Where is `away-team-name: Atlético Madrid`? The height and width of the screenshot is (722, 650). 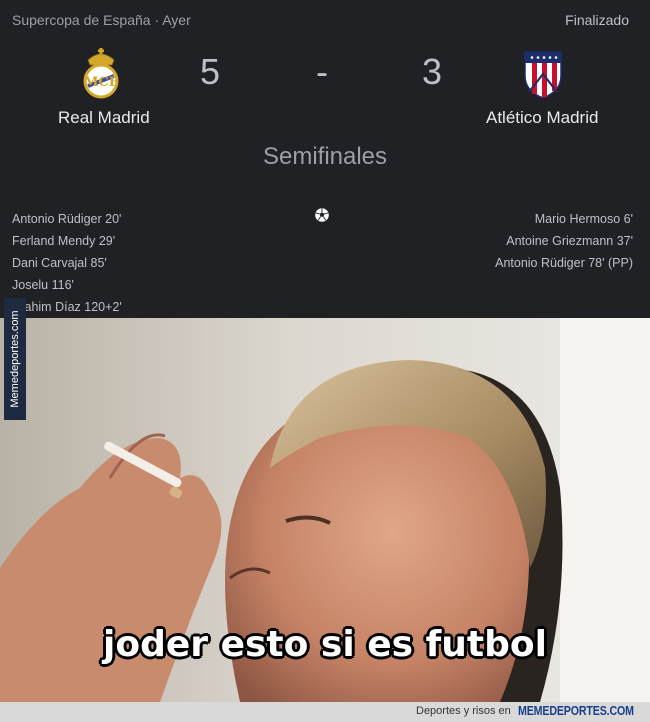 away-team-name: Atlético Madrid is located at coordinates (542, 118).